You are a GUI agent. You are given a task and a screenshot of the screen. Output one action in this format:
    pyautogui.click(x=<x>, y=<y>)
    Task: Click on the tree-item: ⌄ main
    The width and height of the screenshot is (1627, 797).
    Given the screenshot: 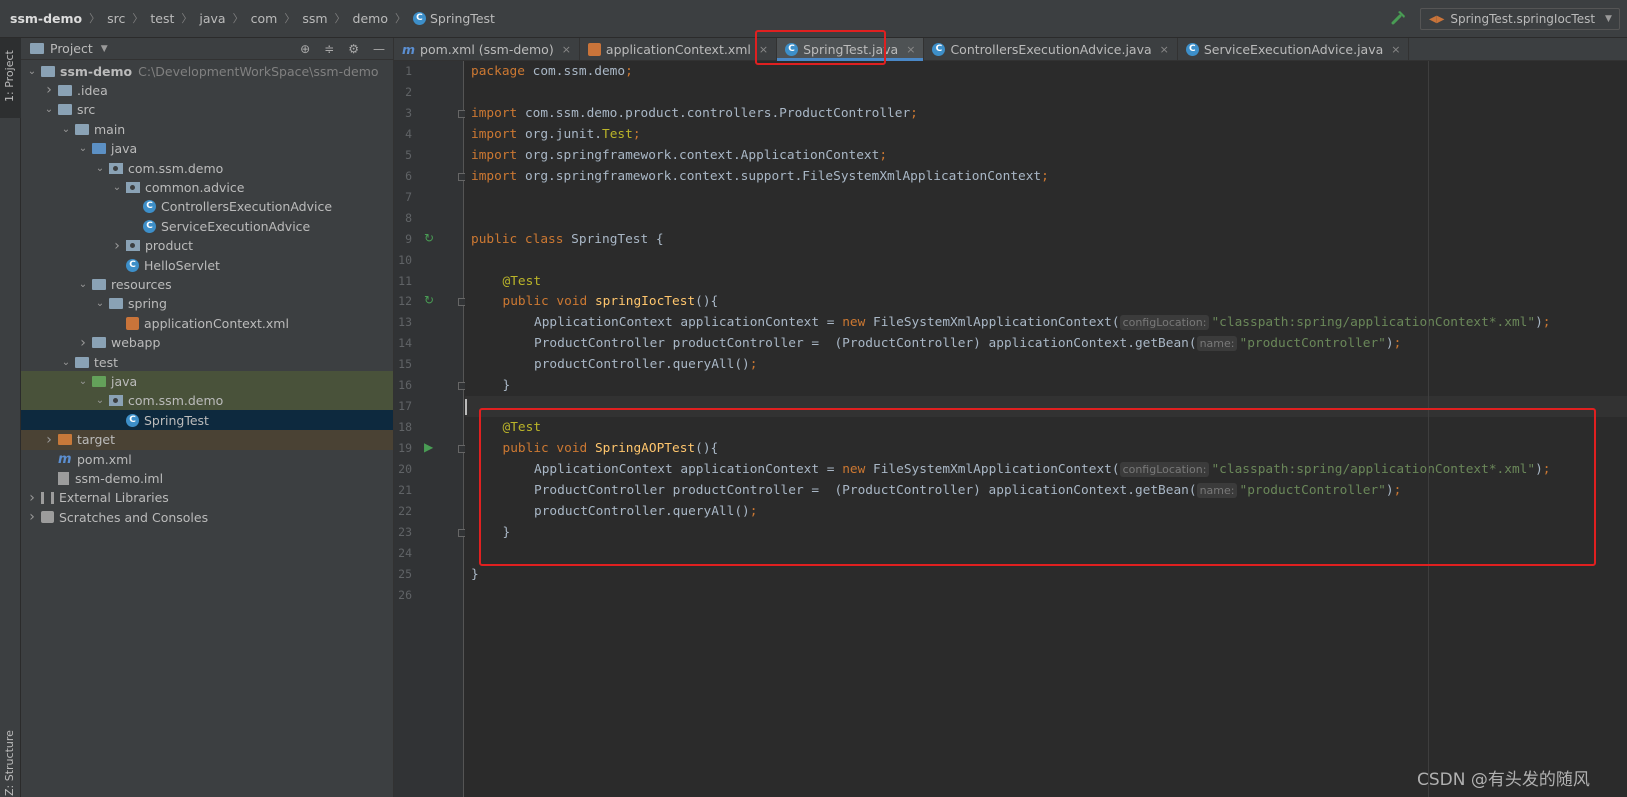 What is the action you would take?
    pyautogui.click(x=207, y=129)
    